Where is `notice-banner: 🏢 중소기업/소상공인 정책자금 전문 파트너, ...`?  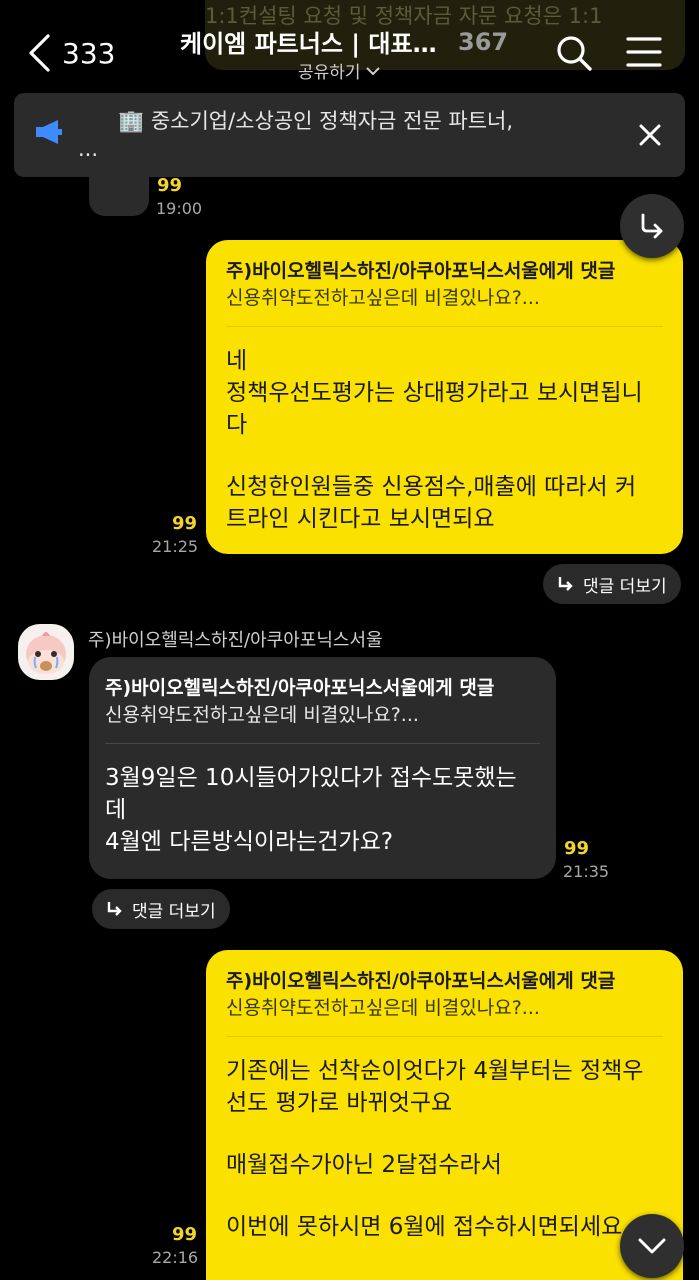
notice-banner: 🏢 중소기업/소상공인 정책자금 전문 파트너, ... is located at coordinates (349, 135).